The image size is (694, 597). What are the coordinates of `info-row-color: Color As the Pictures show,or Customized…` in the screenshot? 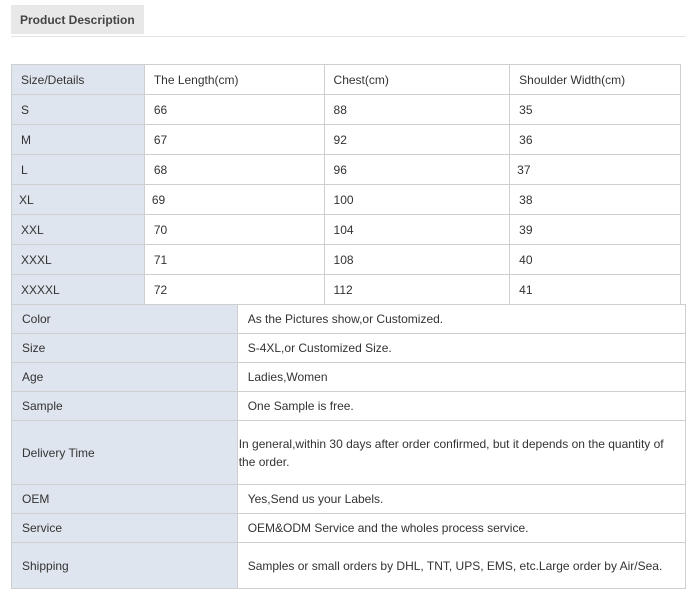 It's located at (349, 319).